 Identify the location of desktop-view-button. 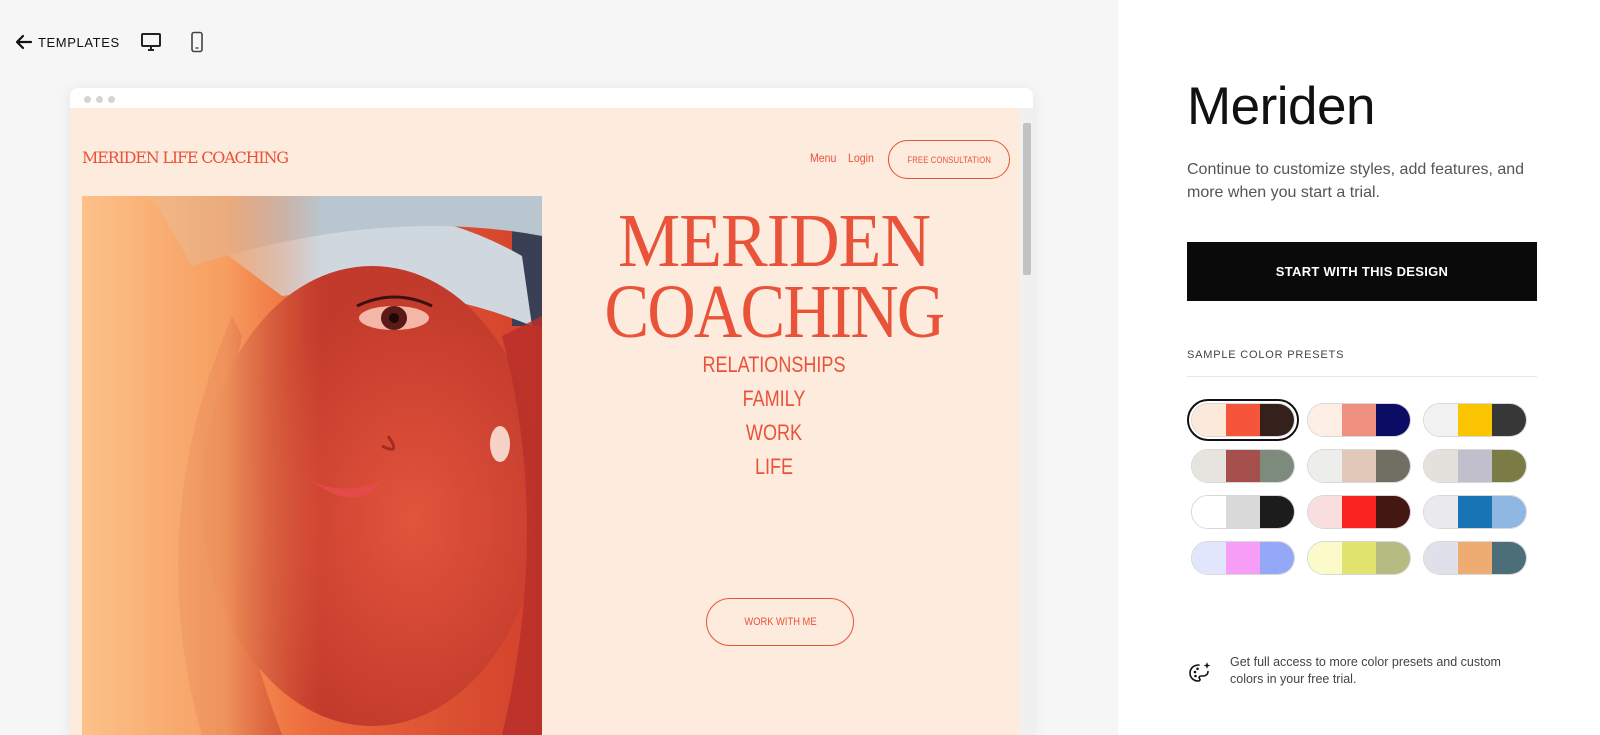
(151, 42).